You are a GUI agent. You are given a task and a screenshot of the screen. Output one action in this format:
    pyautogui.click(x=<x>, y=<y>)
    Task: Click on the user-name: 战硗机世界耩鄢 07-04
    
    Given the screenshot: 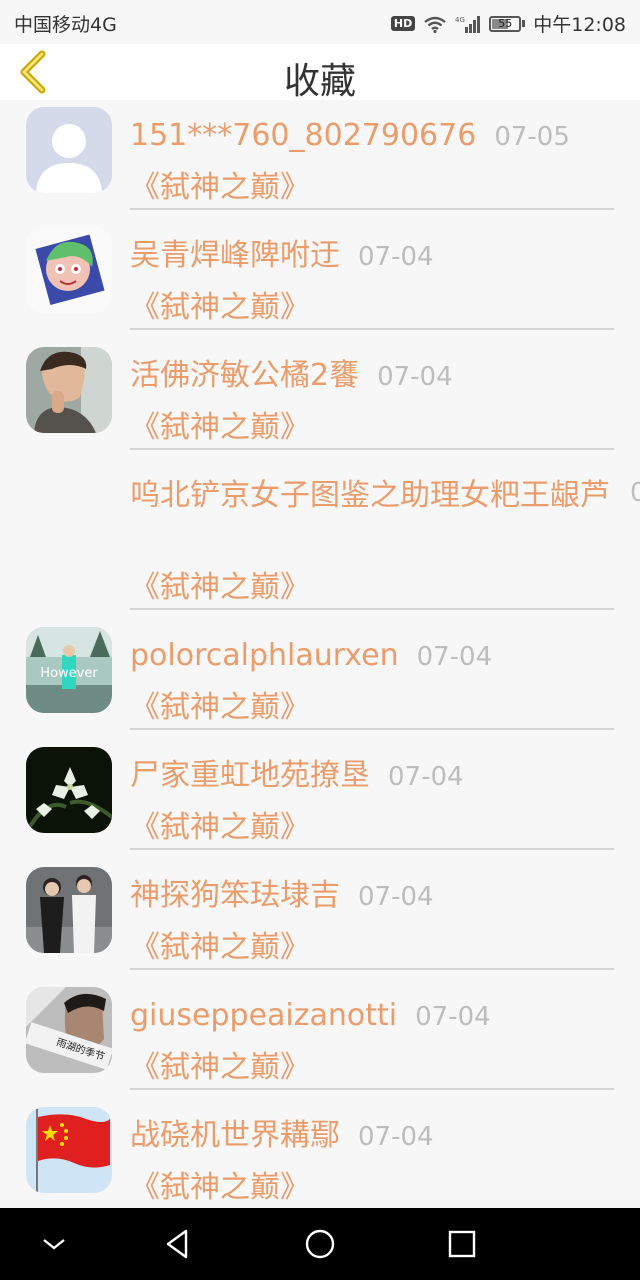 What is the action you would take?
    pyautogui.click(x=282, y=1135)
    